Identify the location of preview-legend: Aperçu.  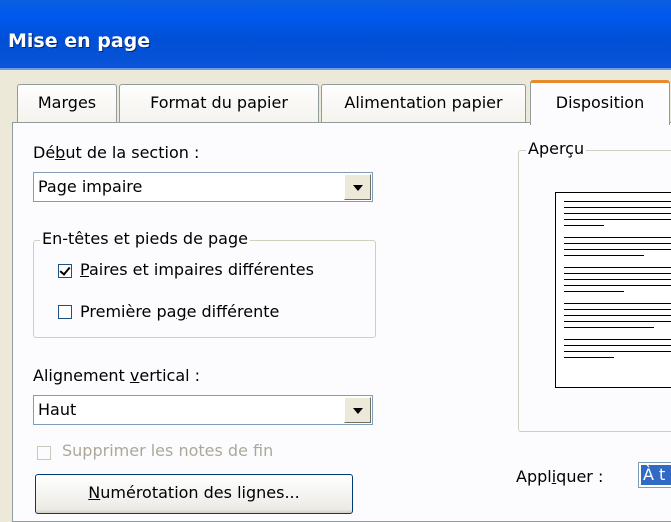
(556, 148).